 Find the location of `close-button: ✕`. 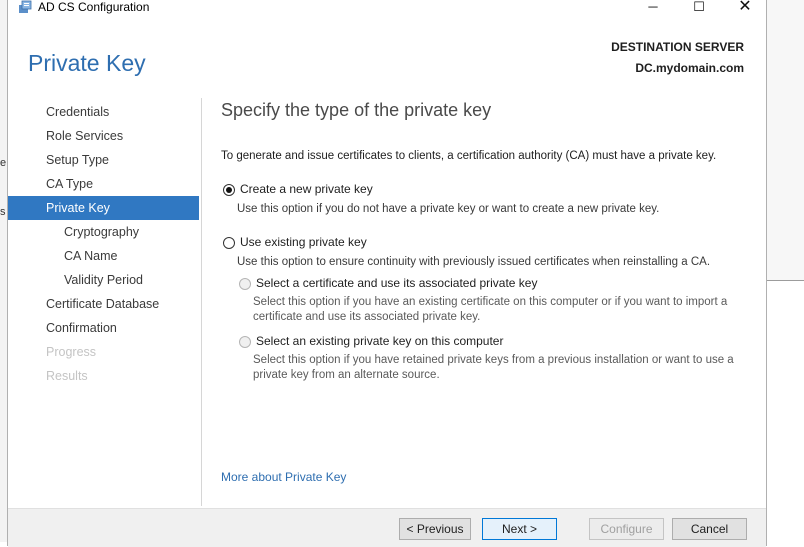

close-button: ✕ is located at coordinates (745, 9).